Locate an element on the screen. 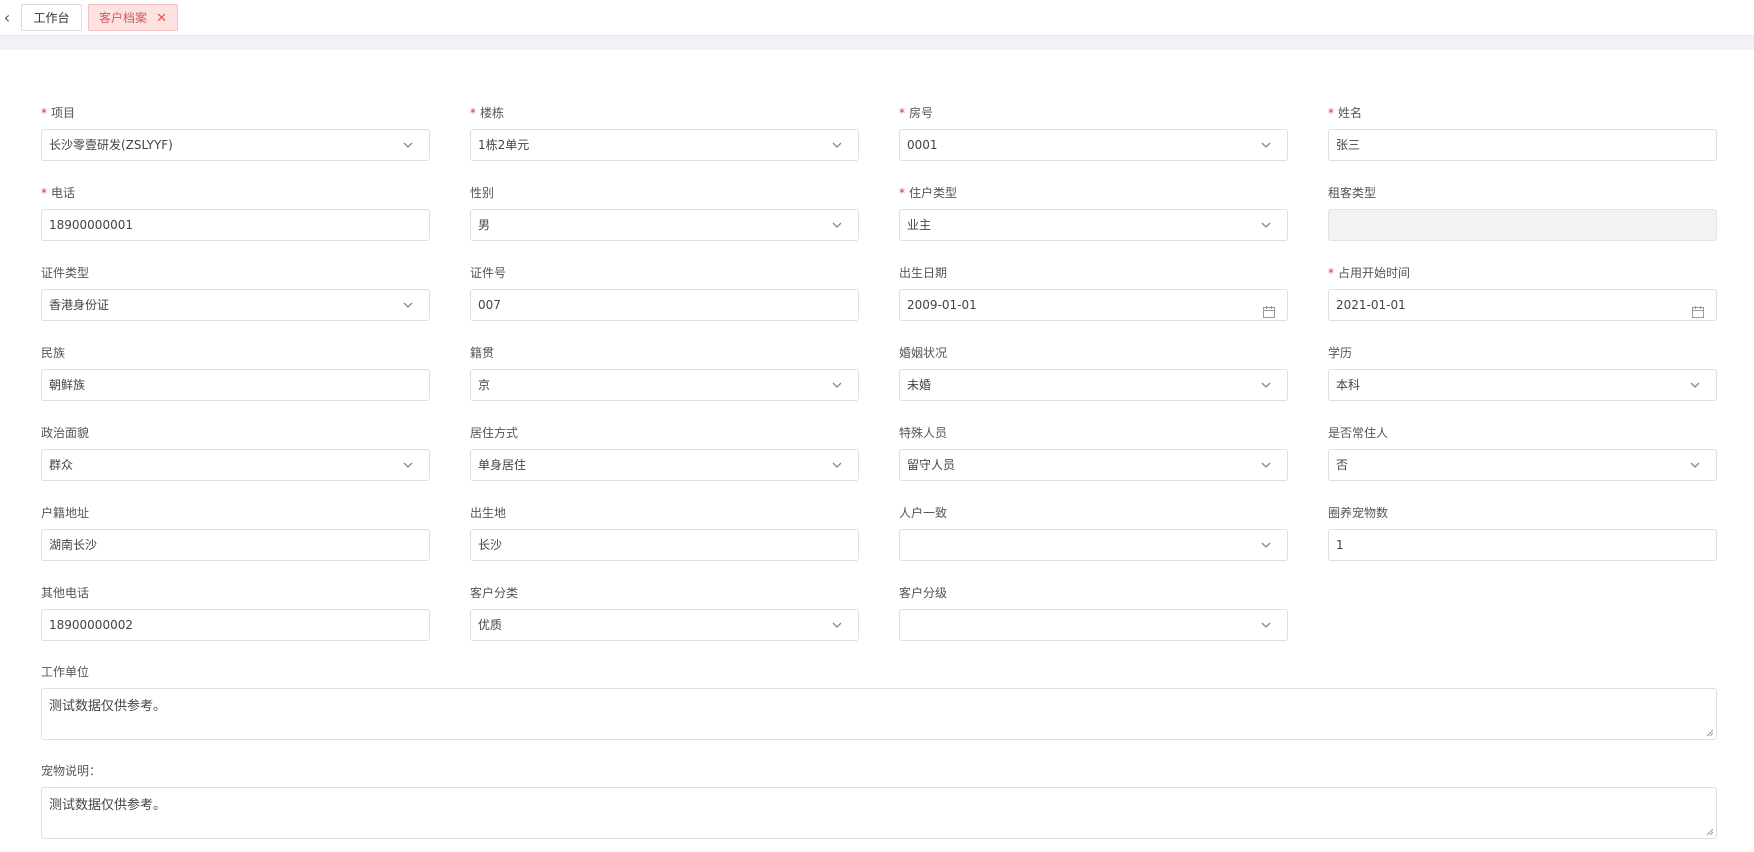  field-label: * 房号 is located at coordinates (916, 113).